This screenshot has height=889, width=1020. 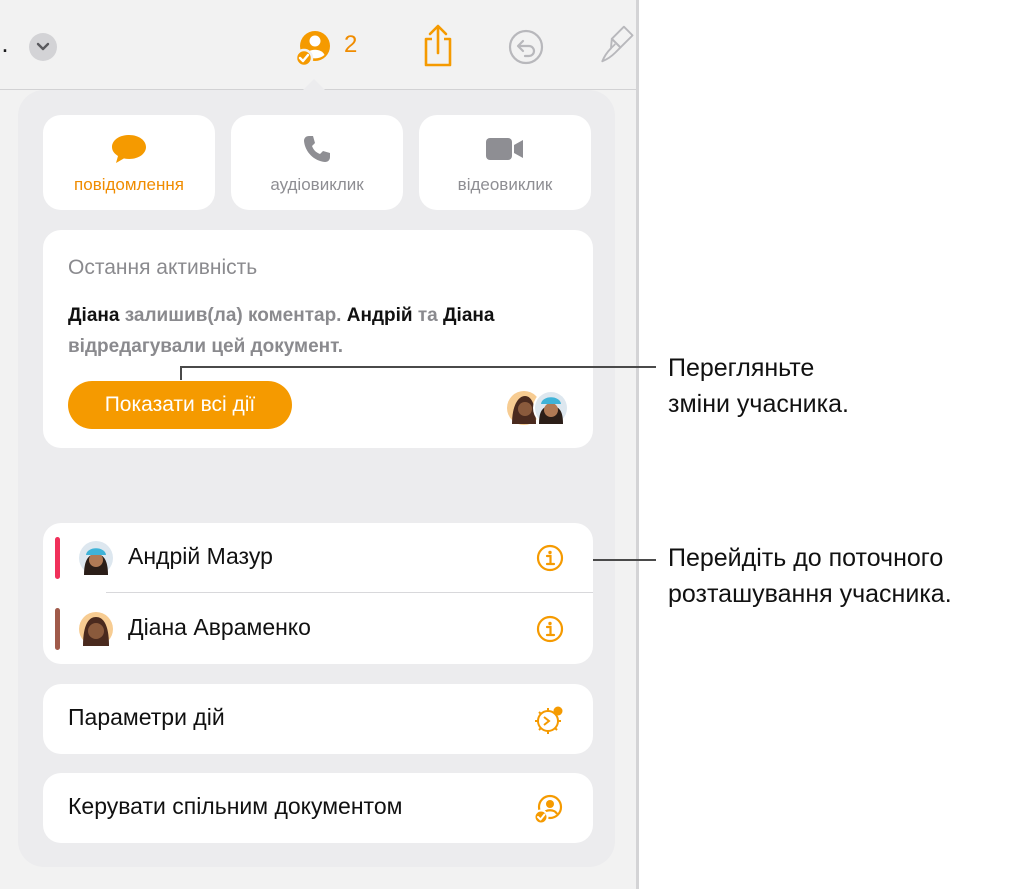 What do you see at coordinates (810, 594) in the screenshot?
I see `callout-line-text: розташування учасника.` at bounding box center [810, 594].